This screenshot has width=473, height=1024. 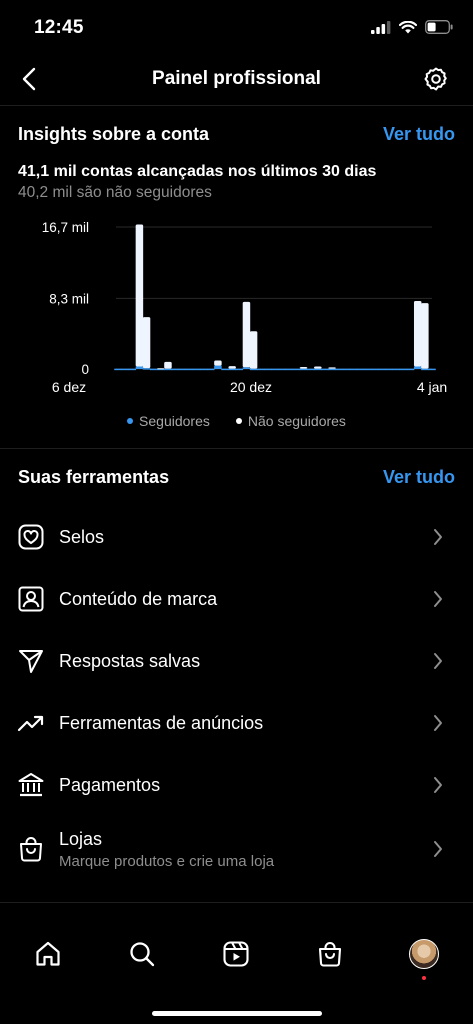 What do you see at coordinates (419, 134) in the screenshot?
I see `insights-see-all-link: Ver tudo` at bounding box center [419, 134].